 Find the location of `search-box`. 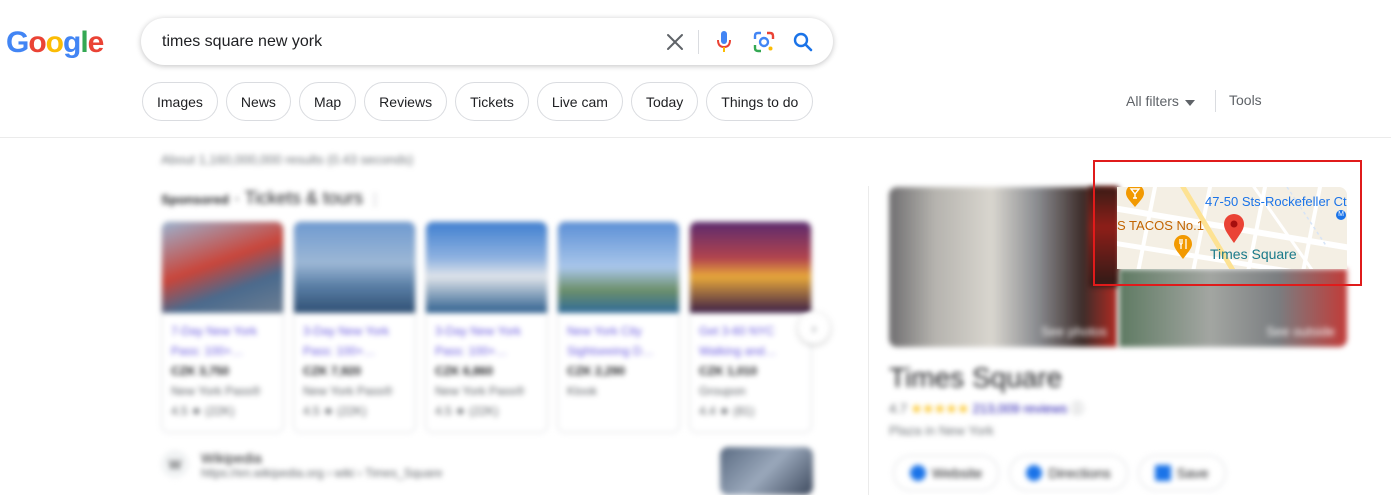

search-box is located at coordinates (487, 41).